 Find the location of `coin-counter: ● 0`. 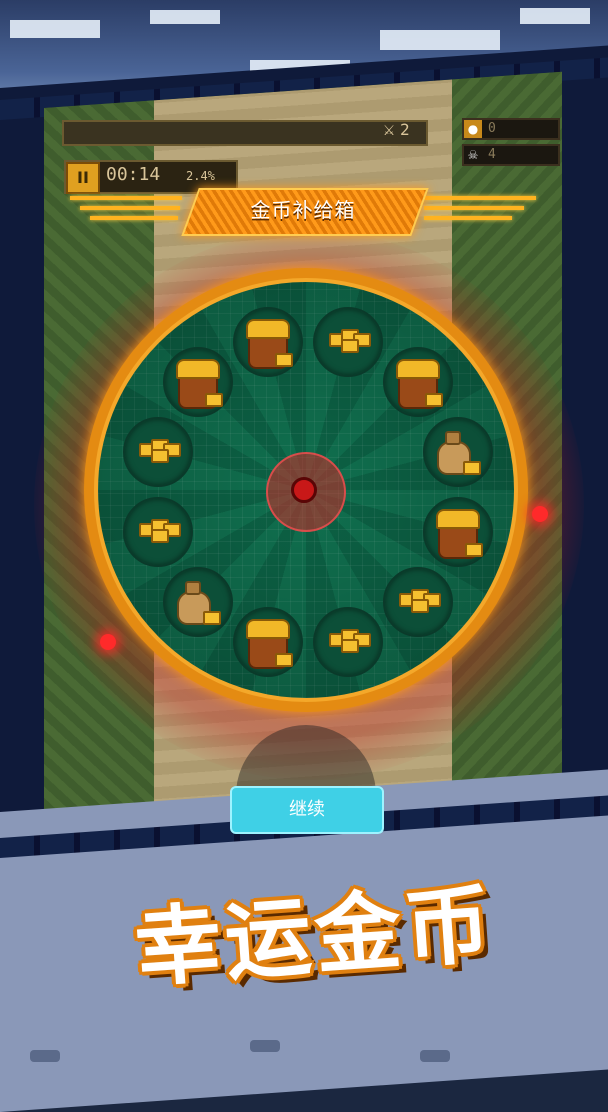

coin-counter: ● 0 is located at coordinates (511, 129).